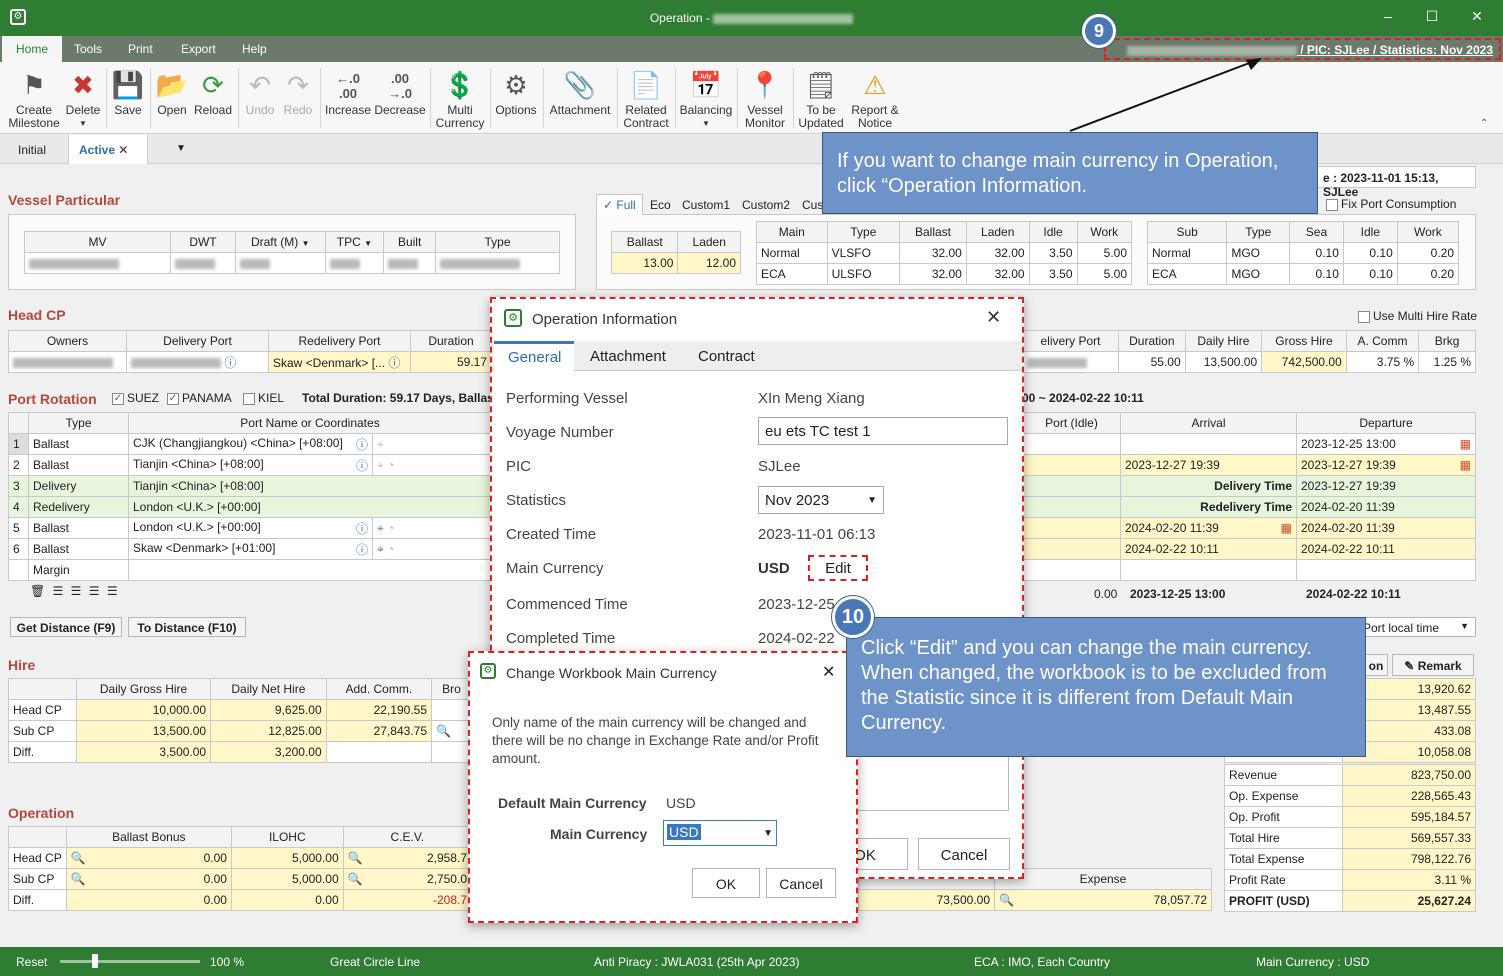  Describe the element at coordinates (1099, 31) in the screenshot. I see `step-badge-9: 9` at that location.